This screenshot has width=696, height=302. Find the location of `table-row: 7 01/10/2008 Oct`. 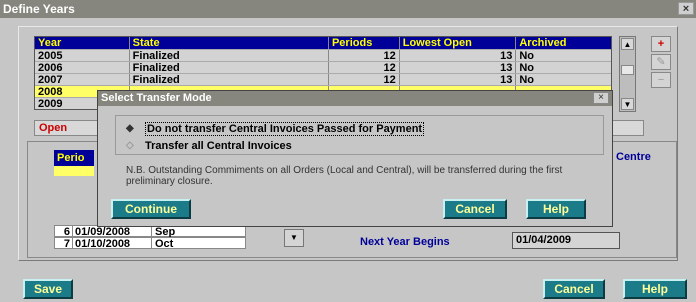

table-row: 7 01/10/2008 Oct is located at coordinates (150, 243).